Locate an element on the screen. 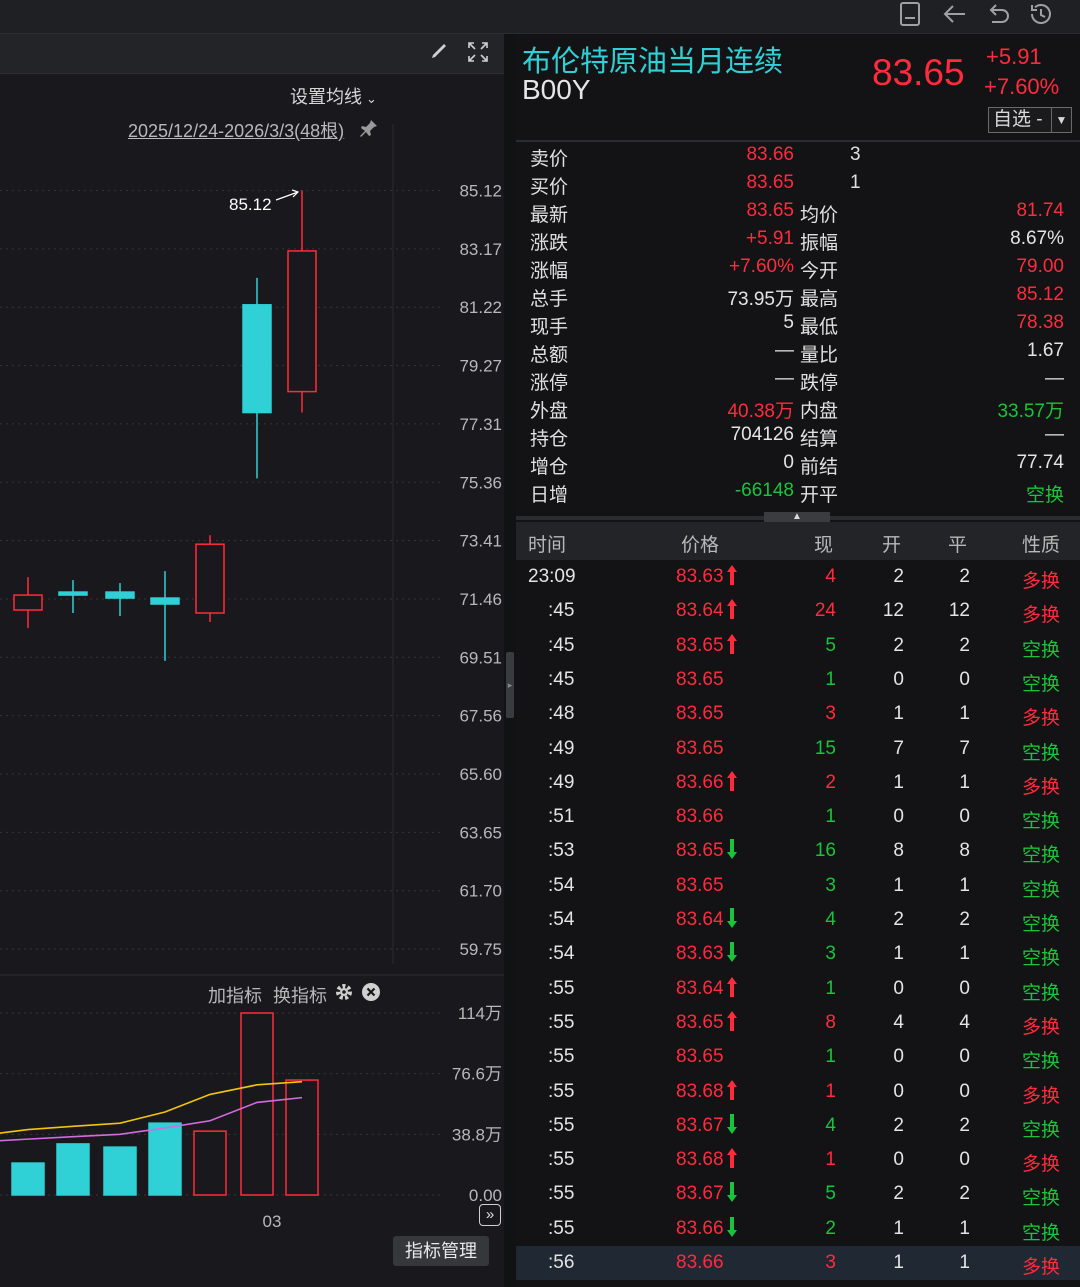  collapse-handle: ▸ is located at coordinates (510, 685).